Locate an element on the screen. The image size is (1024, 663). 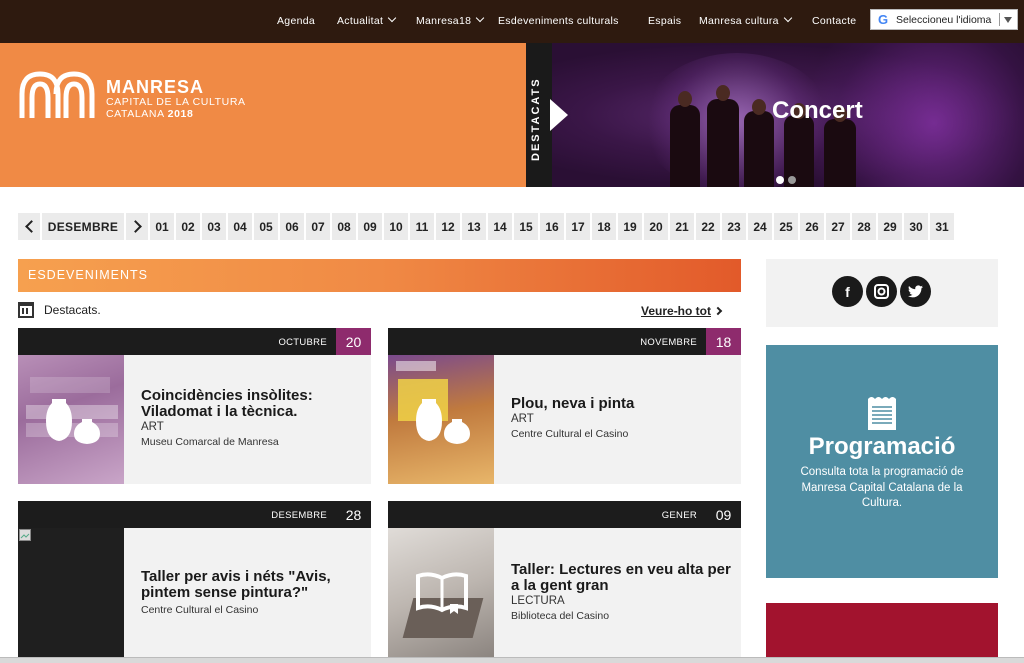
nav-label: Actualitat is located at coordinates (360, 21).